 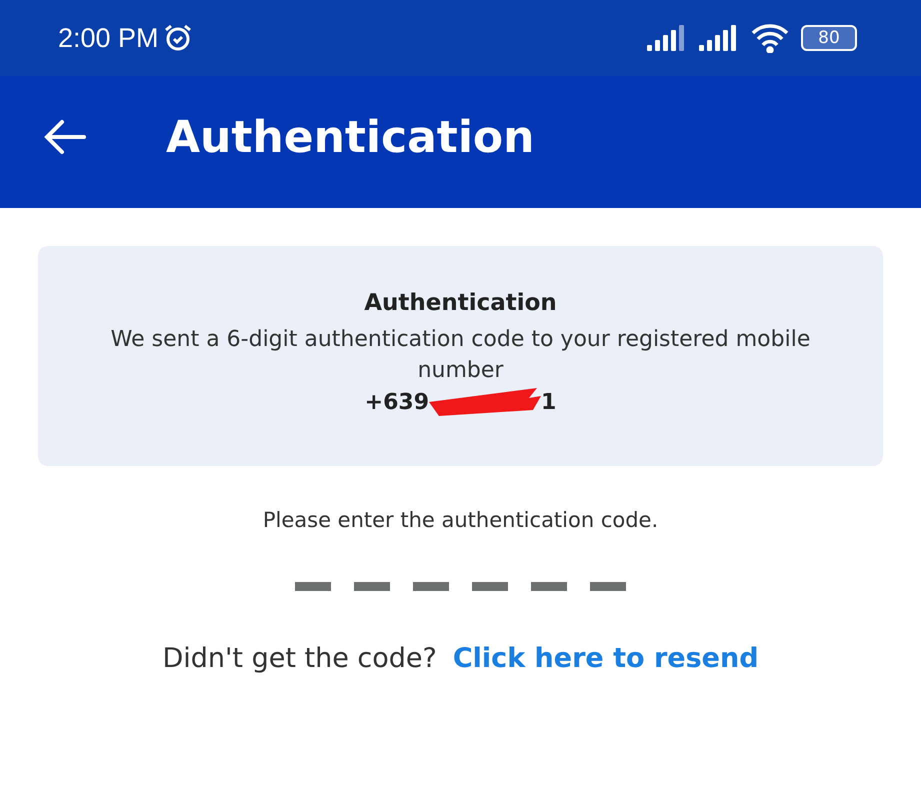 What do you see at coordinates (397, 402) in the screenshot?
I see `phone-number-start: +639` at bounding box center [397, 402].